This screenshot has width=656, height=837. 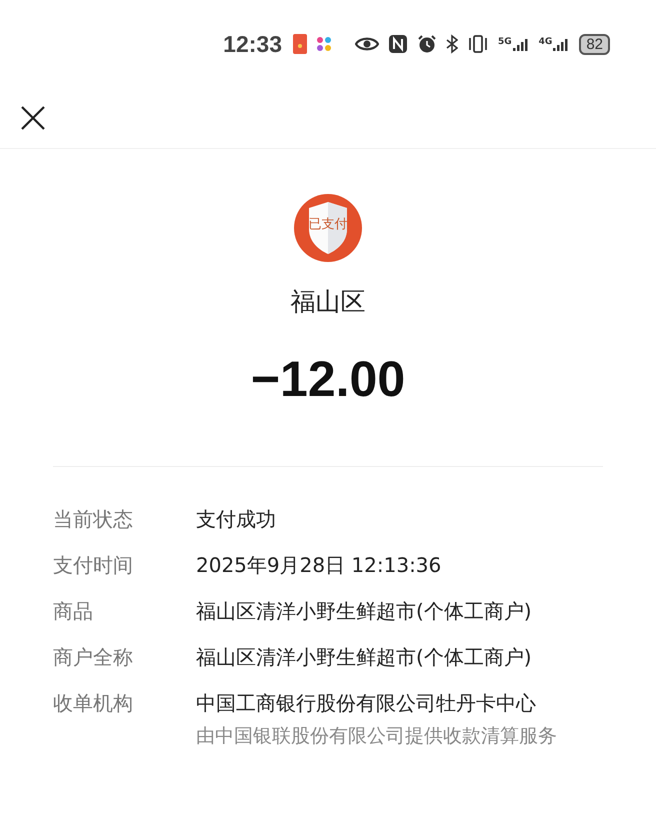 I want to click on detail-value: 中国工商银行股份有限公司牡丹卡中心, so click(x=366, y=703).